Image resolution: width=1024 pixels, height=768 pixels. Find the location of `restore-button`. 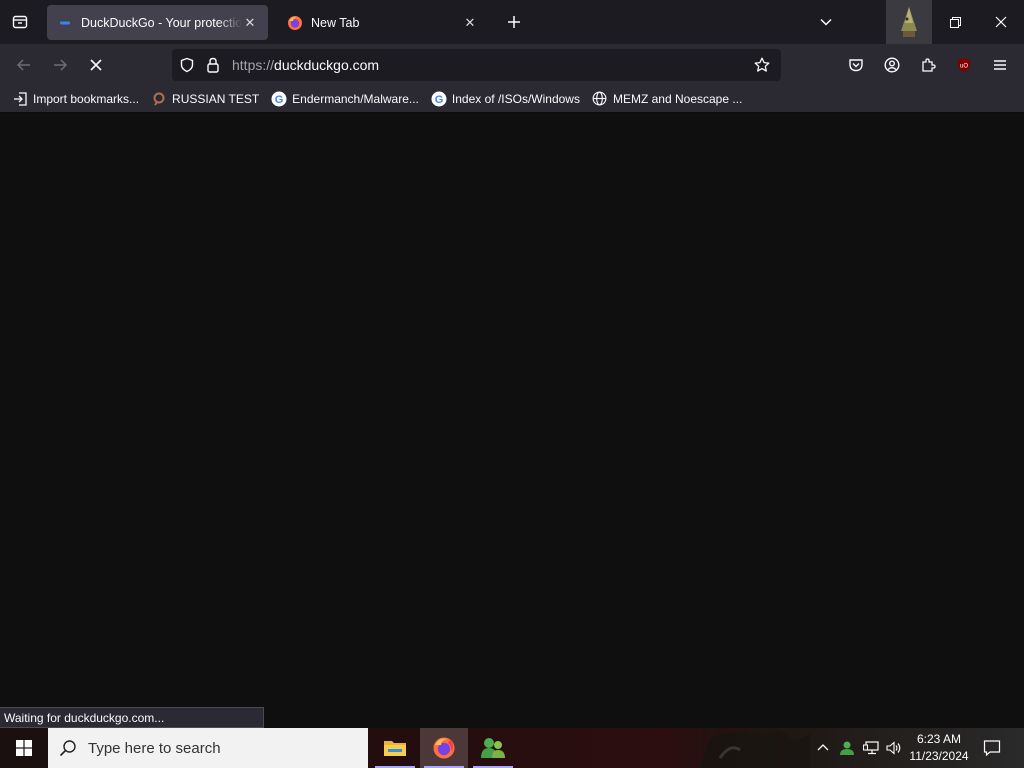

restore-button is located at coordinates (955, 22).